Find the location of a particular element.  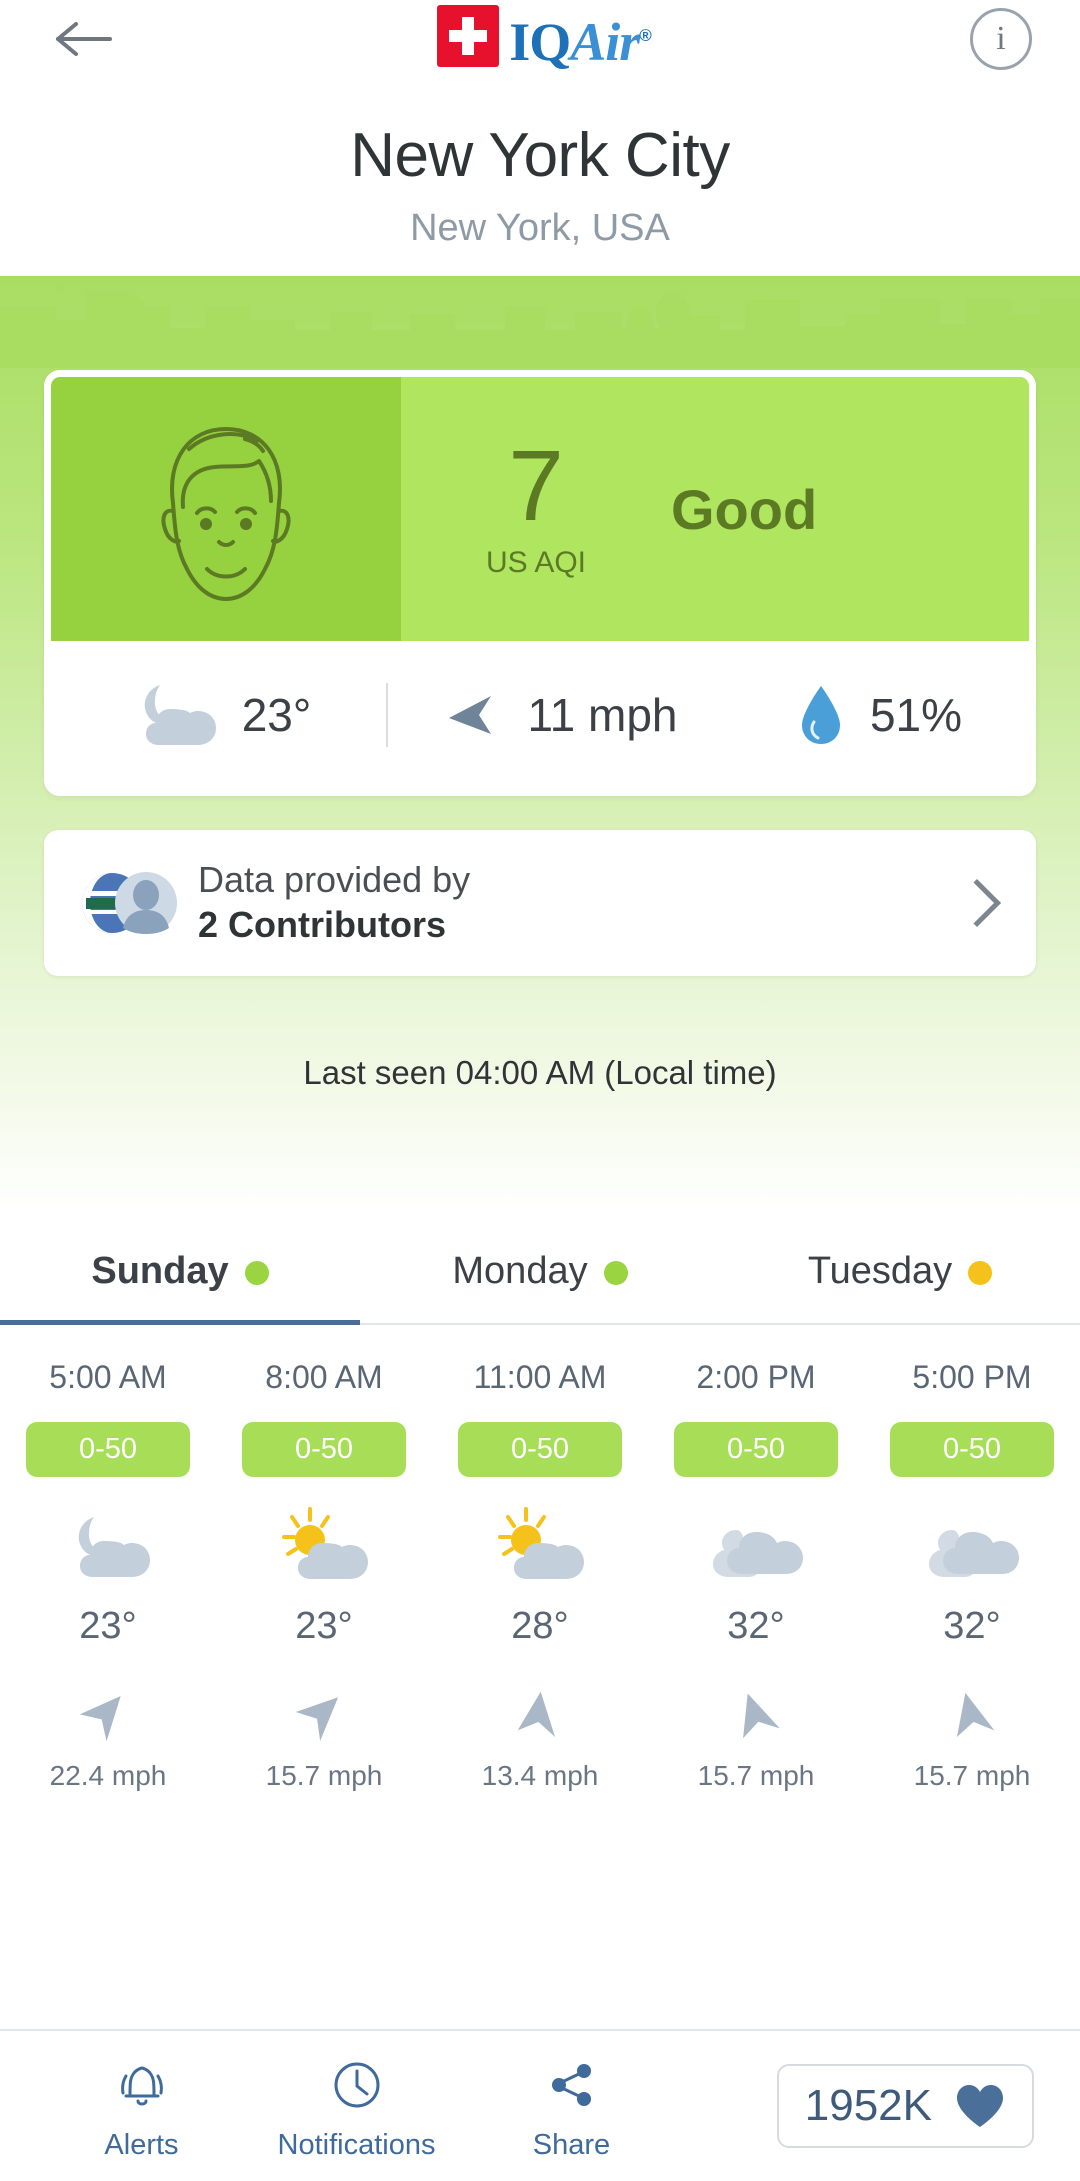

share-button: Share is located at coordinates (571, 2106).